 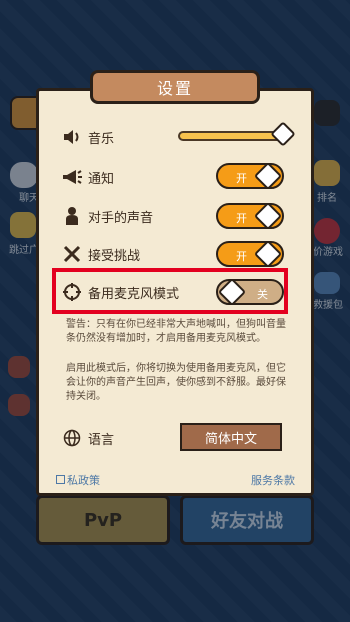 I want to click on music-label: 音乐, so click(x=101, y=139).